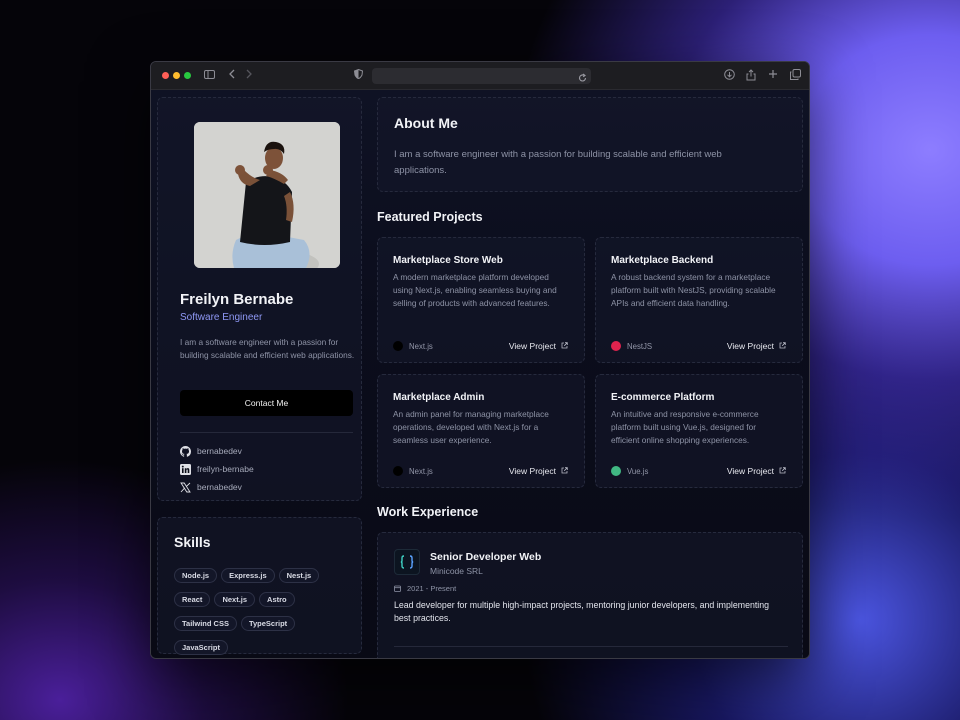  What do you see at coordinates (773, 76) in the screenshot?
I see `new-tab-icon` at bounding box center [773, 76].